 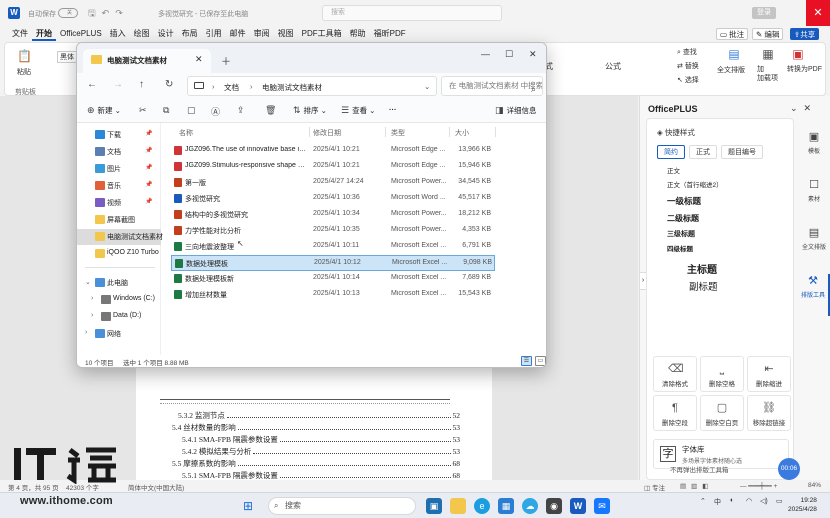 I want to click on up-arrow-icon: ↑, so click(x=141, y=84).